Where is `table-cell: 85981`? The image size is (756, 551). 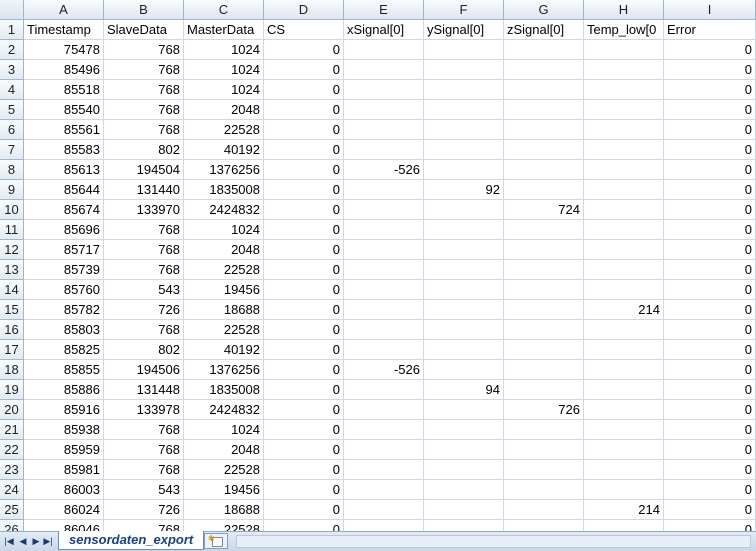
table-cell: 85981 is located at coordinates (64, 470).